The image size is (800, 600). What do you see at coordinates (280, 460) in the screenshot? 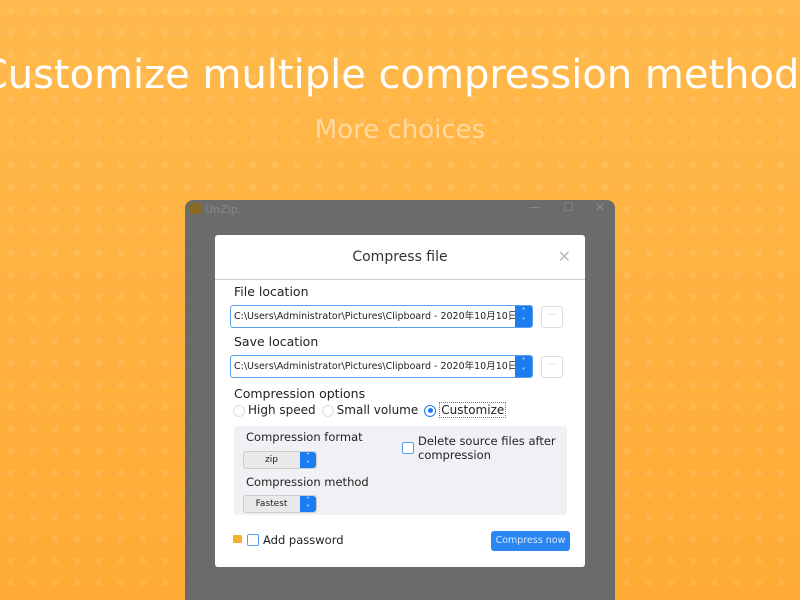
I see `format-select: zip ˄ ˅` at bounding box center [280, 460].